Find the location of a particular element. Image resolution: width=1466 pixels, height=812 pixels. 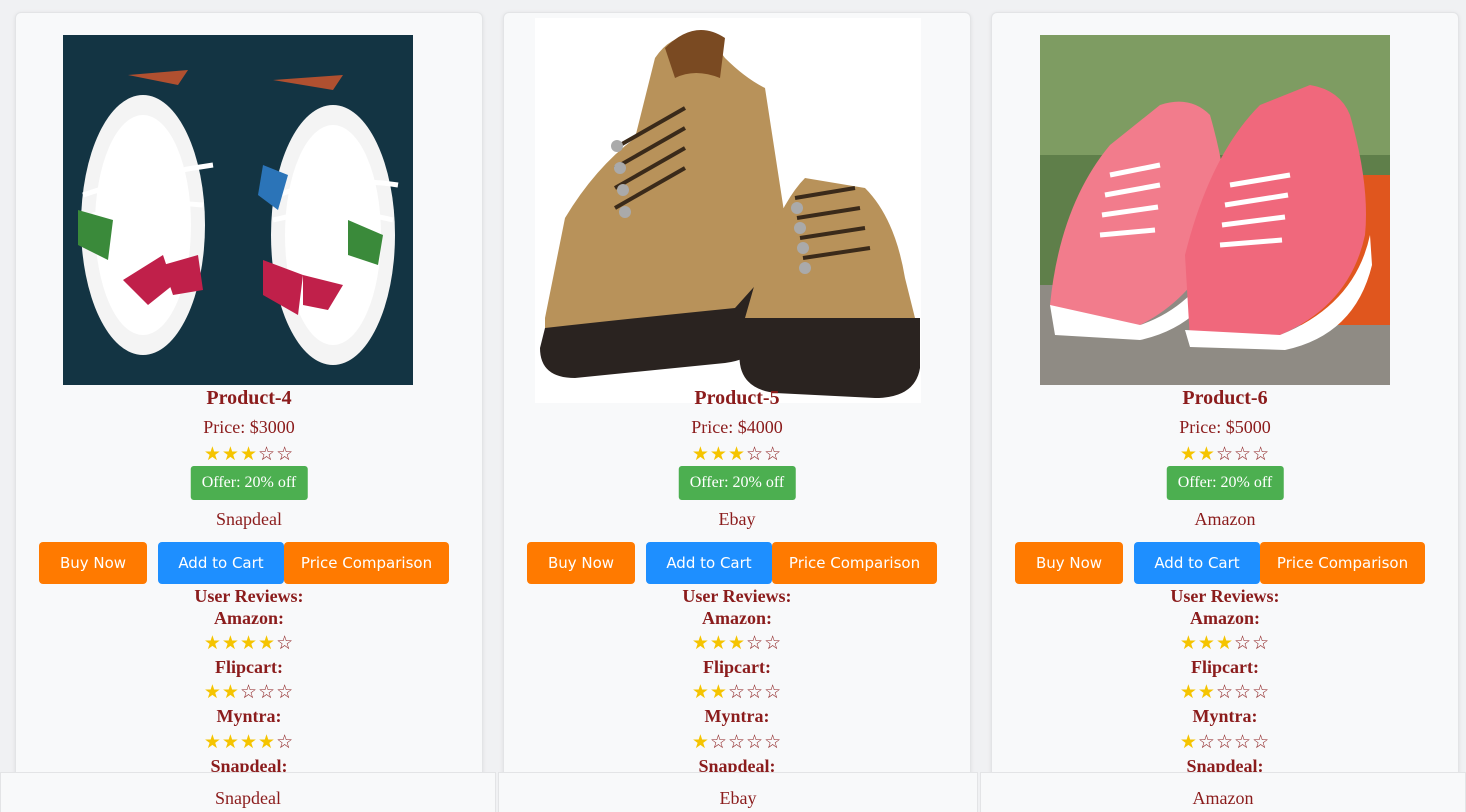

product-price: Price: $3000 is located at coordinates (249, 427).